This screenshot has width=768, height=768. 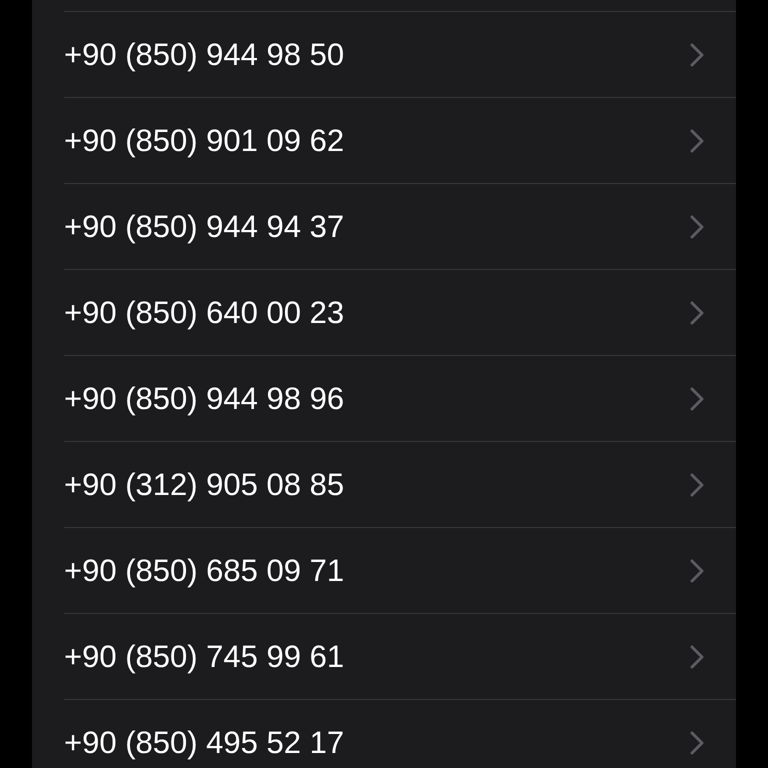 I want to click on phone-number-link: +90 (850) 495 52 17, so click(x=204, y=742).